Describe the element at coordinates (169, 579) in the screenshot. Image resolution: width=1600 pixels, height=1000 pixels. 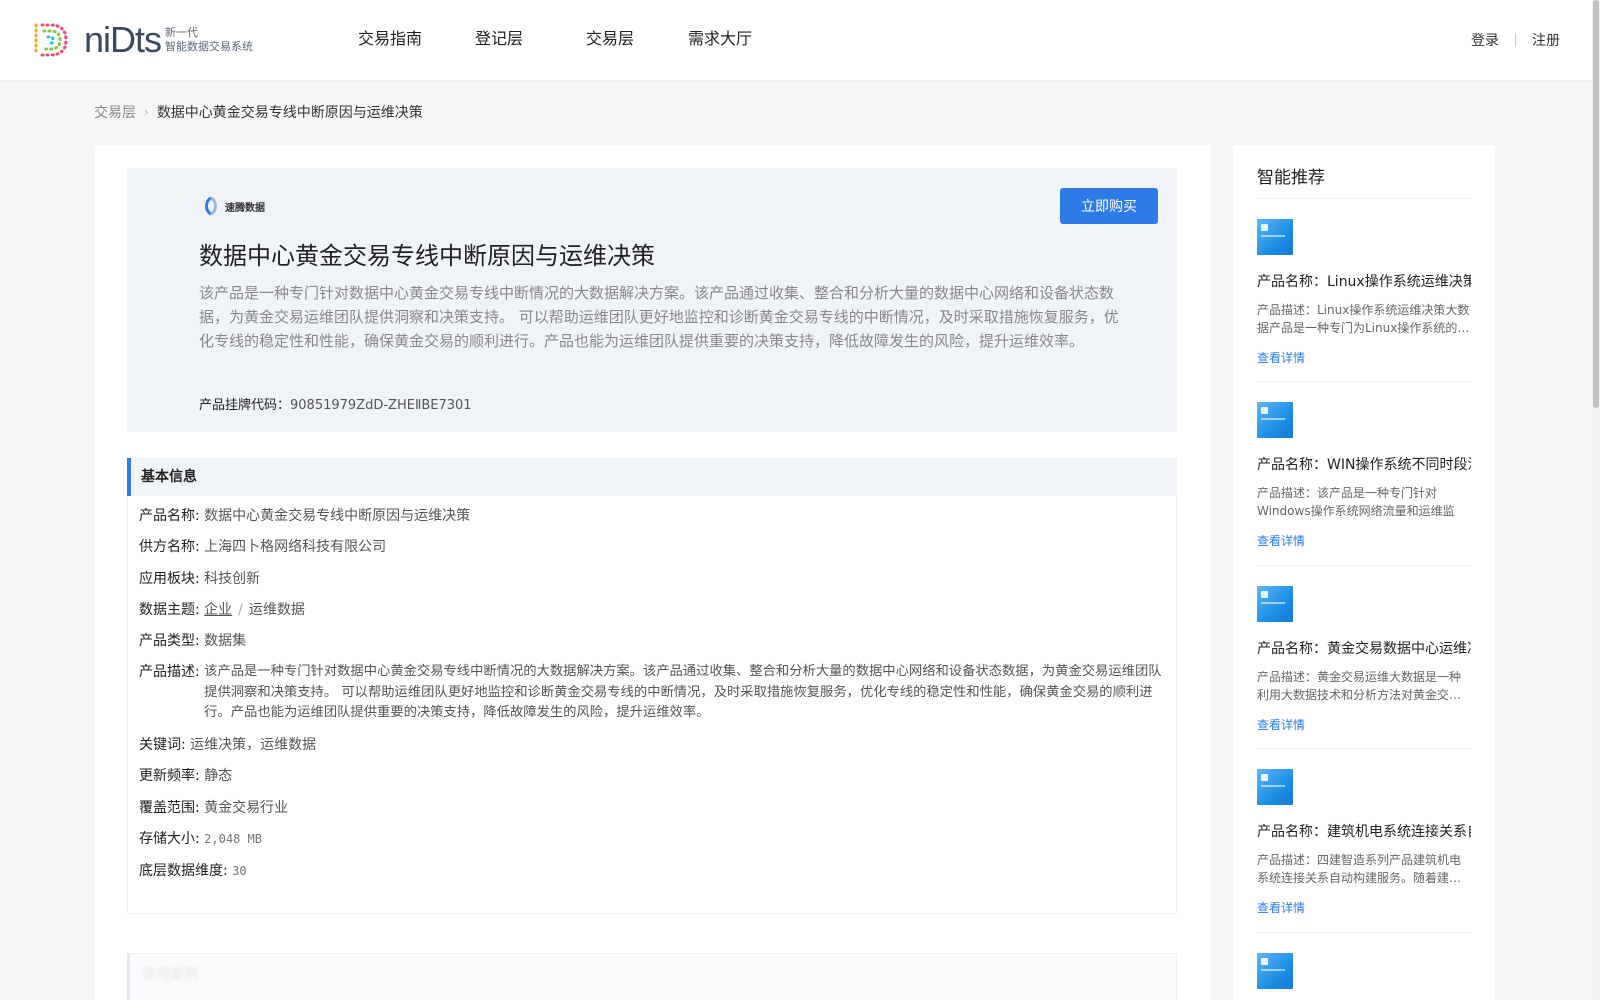
I see `info-label: 应用板块:` at that location.